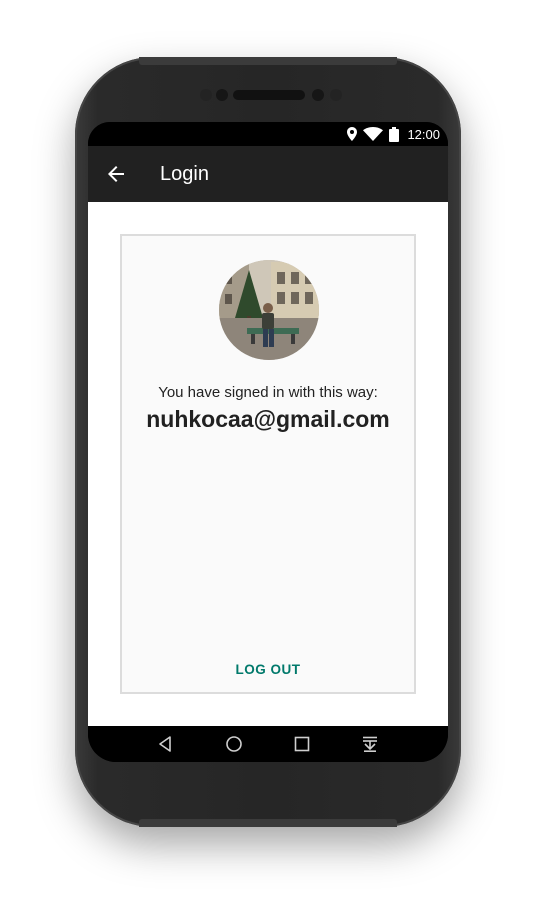  Describe the element at coordinates (268, 823) in the screenshot. I see `phone-rim-bottom` at that location.